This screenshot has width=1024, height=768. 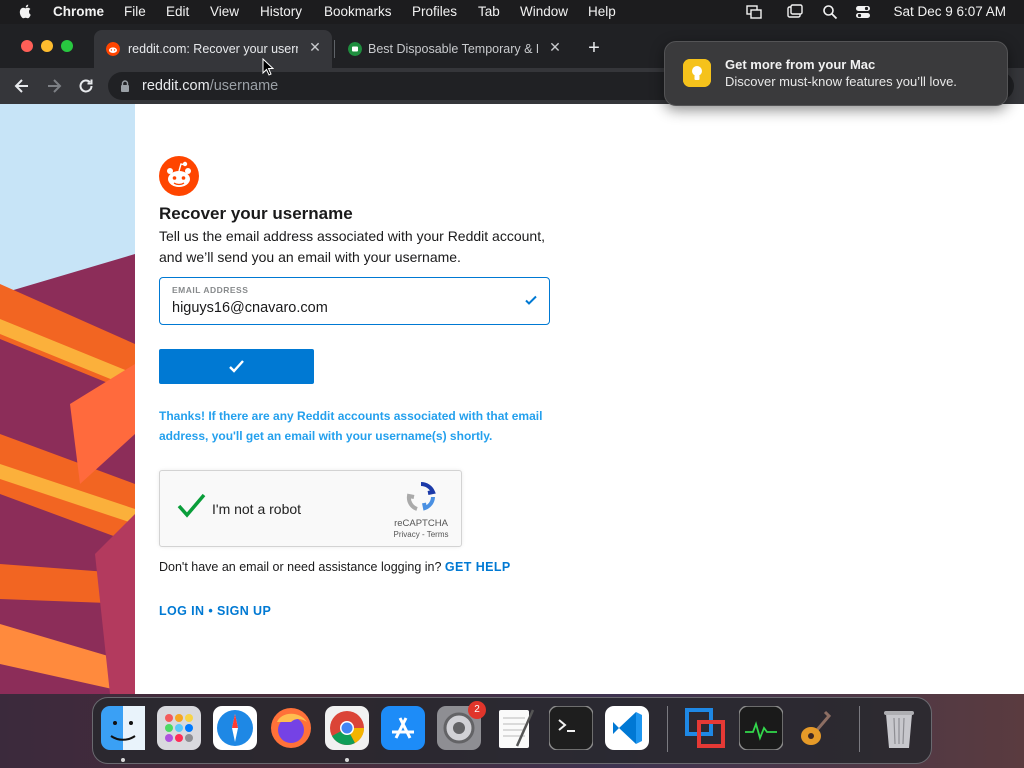 What do you see at coordinates (67, 399) in the screenshot?
I see `reddit-side-artwork` at bounding box center [67, 399].